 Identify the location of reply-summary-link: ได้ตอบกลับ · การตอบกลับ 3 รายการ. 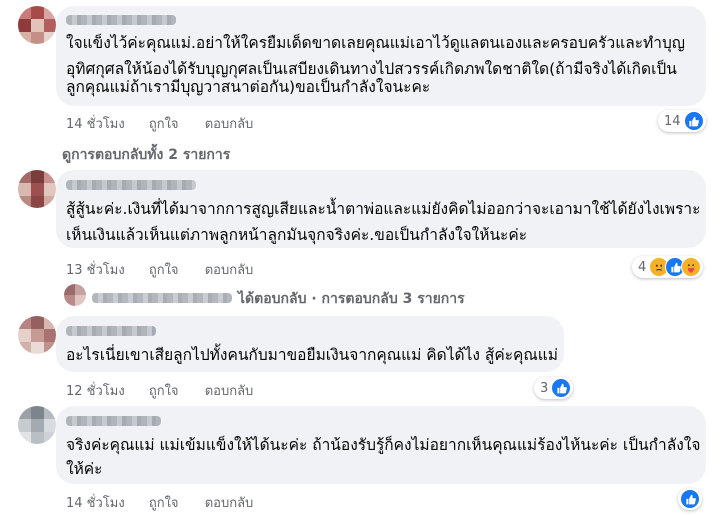
(351, 299).